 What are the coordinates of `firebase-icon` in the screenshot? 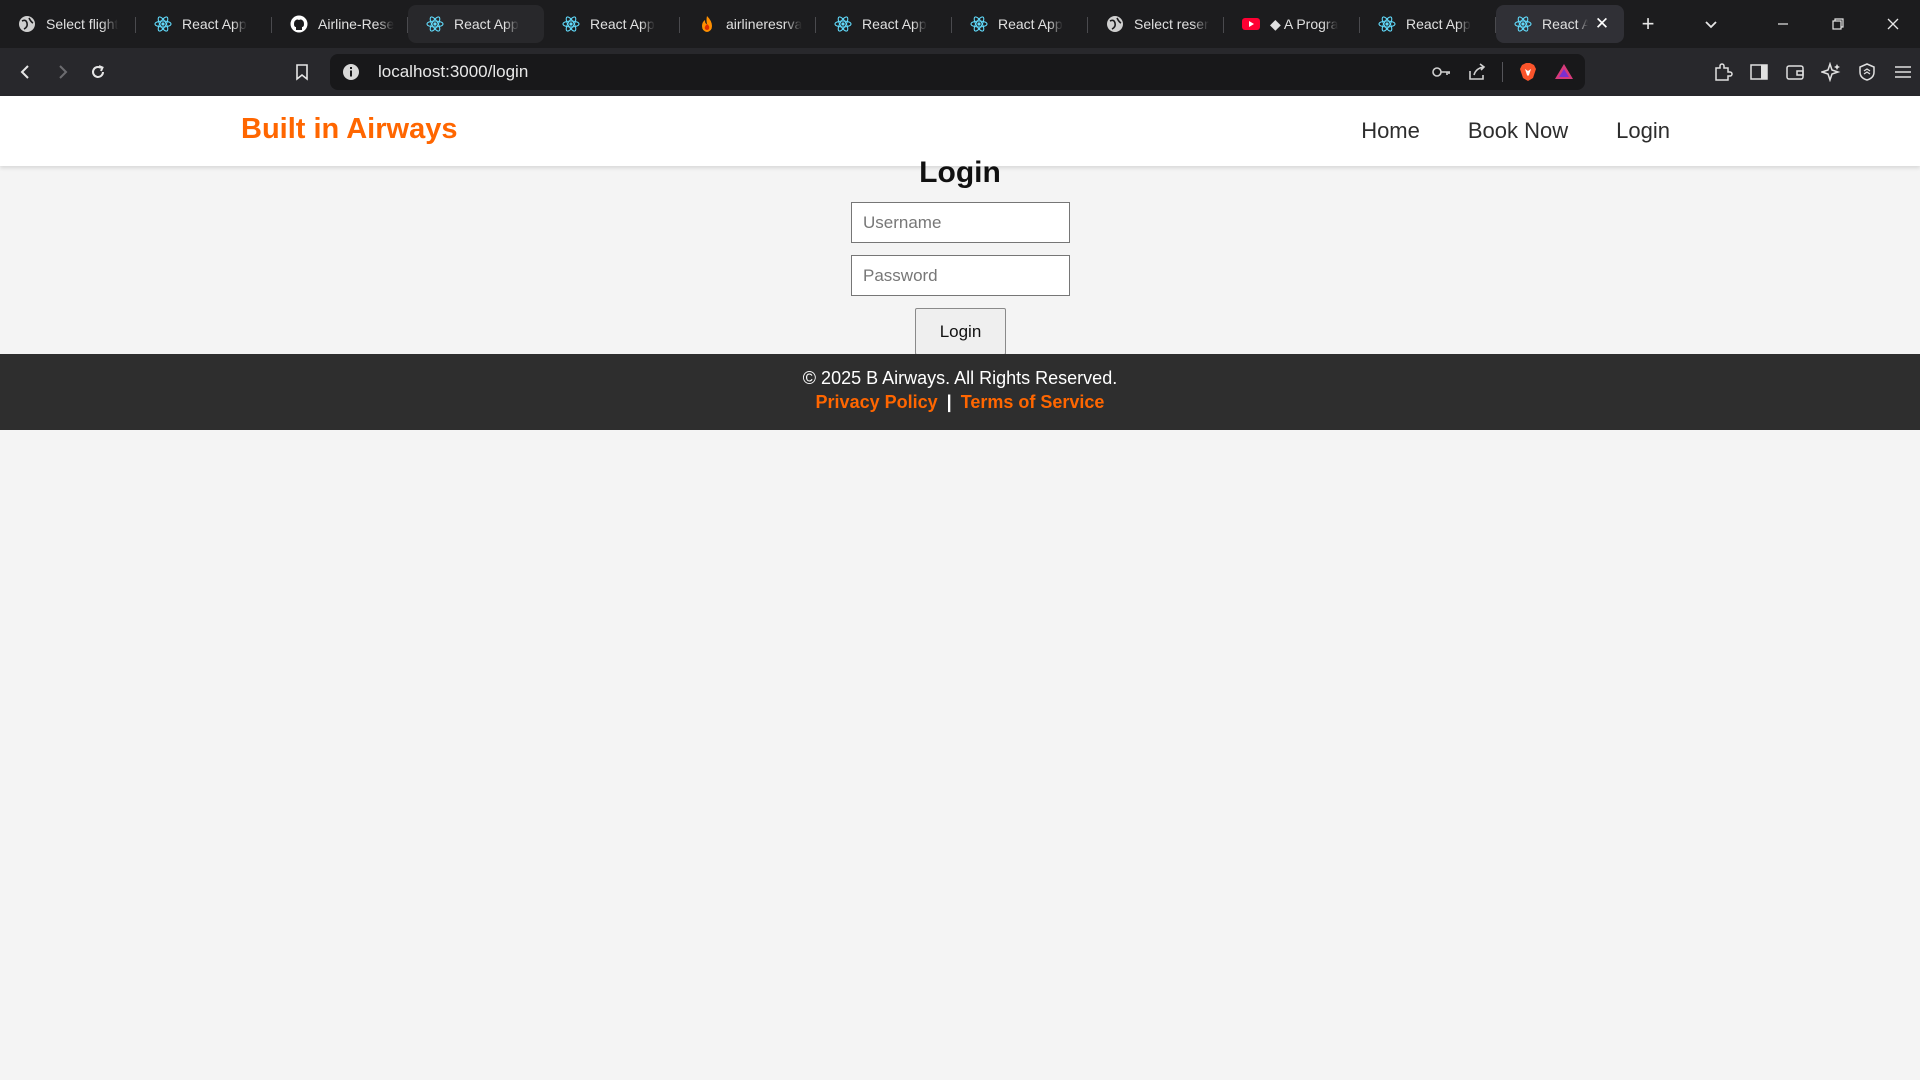 It's located at (707, 24).